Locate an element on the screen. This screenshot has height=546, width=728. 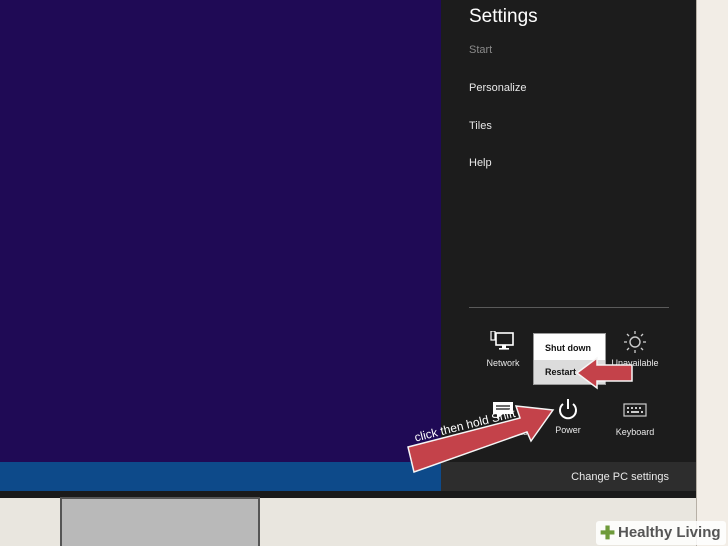
wall-background is located at coordinates (712, 273).